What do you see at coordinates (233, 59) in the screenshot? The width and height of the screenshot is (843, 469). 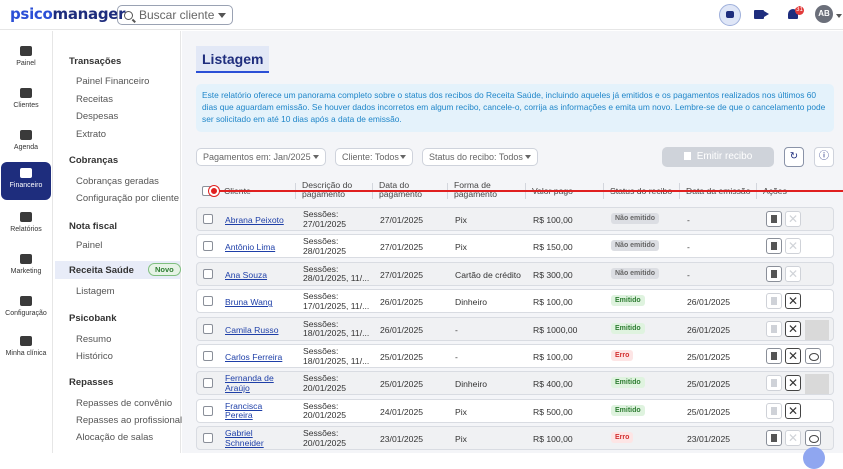 I see `page-title: Listagem` at bounding box center [233, 59].